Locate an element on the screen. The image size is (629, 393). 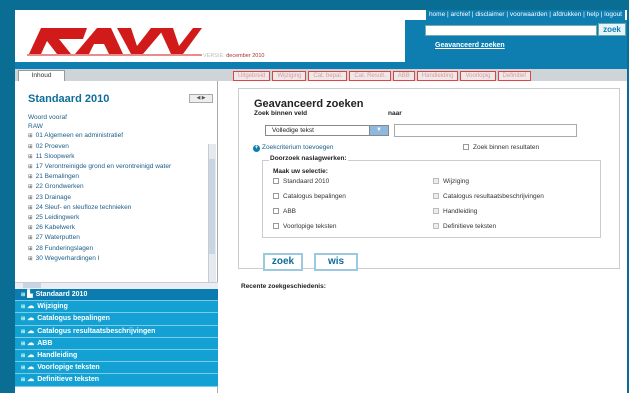
horizontal-scrollbar is located at coordinates (116, 285).